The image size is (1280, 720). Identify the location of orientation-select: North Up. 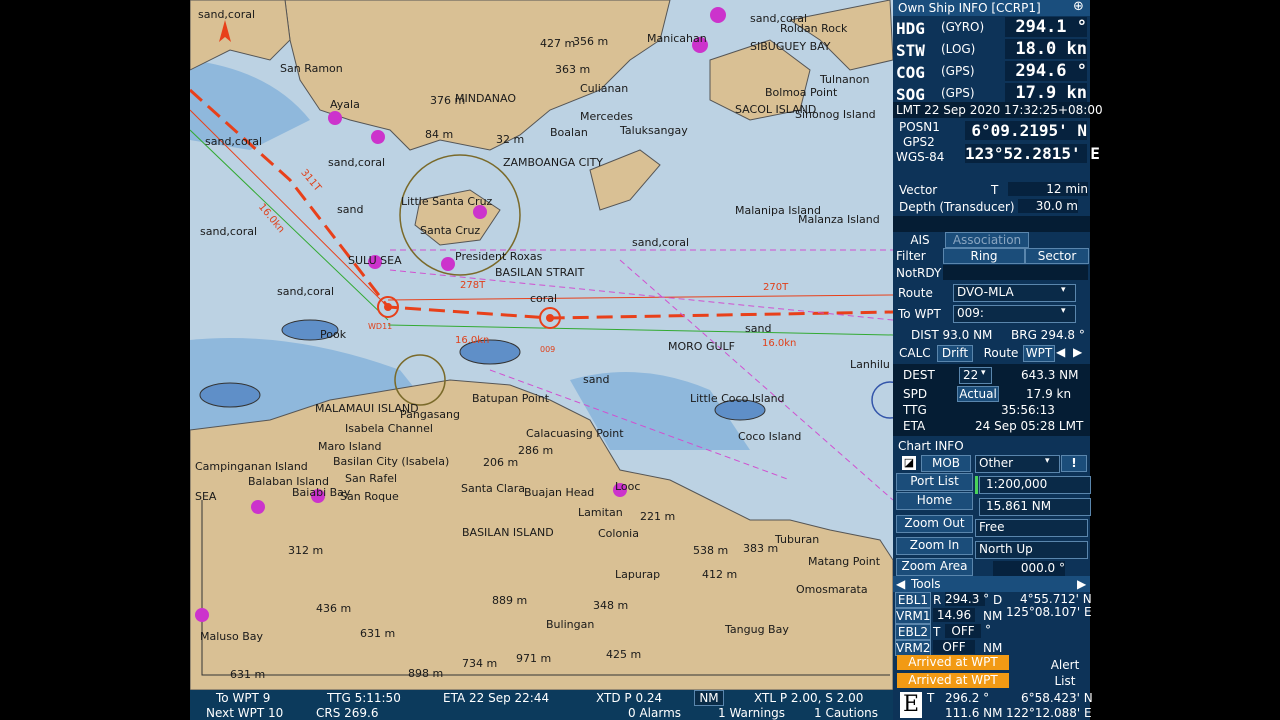
(1031, 550).